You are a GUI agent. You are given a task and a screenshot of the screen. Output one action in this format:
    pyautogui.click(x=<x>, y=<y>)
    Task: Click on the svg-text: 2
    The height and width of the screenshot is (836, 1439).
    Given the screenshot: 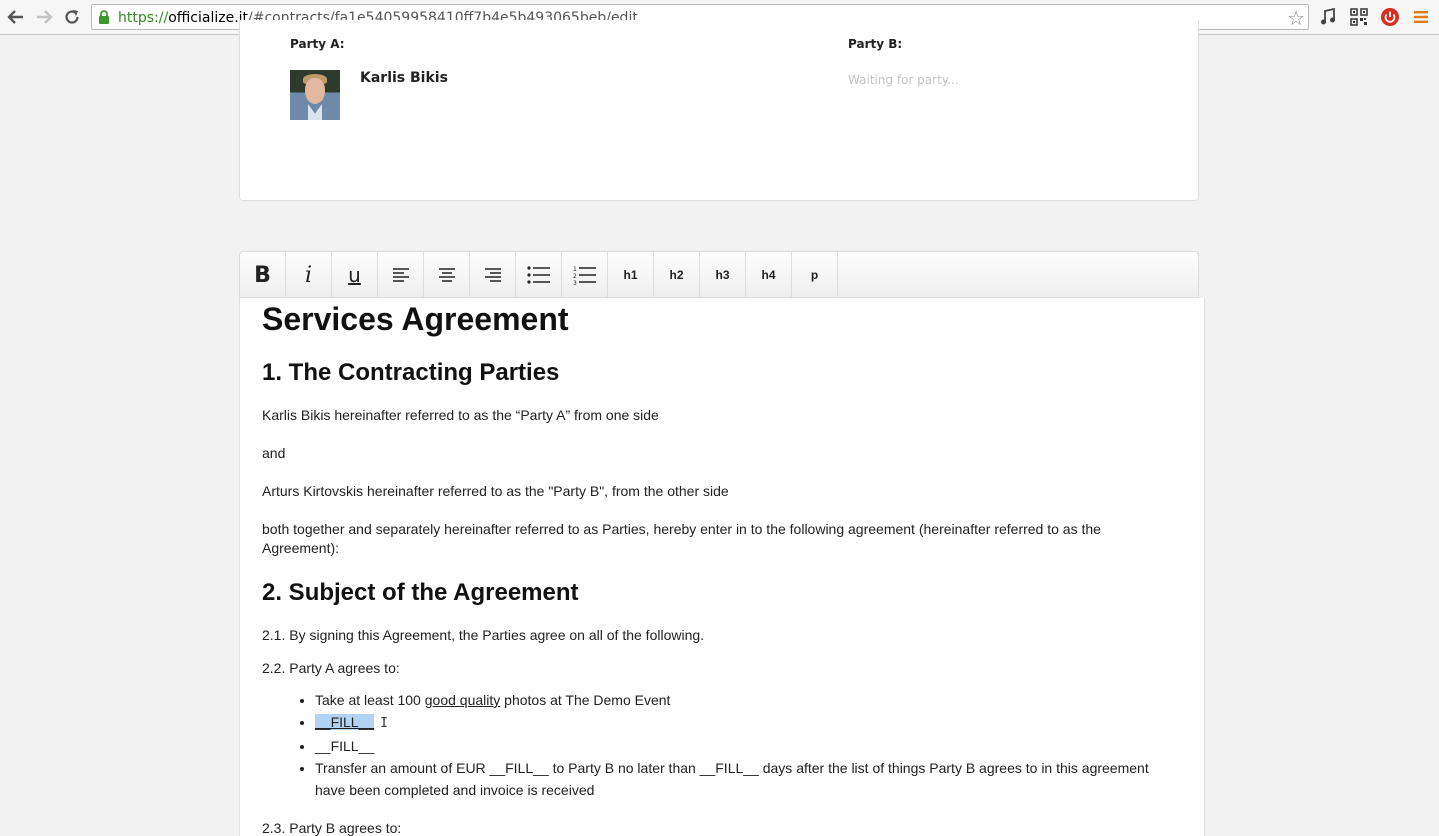 What is the action you would take?
    pyautogui.click(x=575, y=276)
    